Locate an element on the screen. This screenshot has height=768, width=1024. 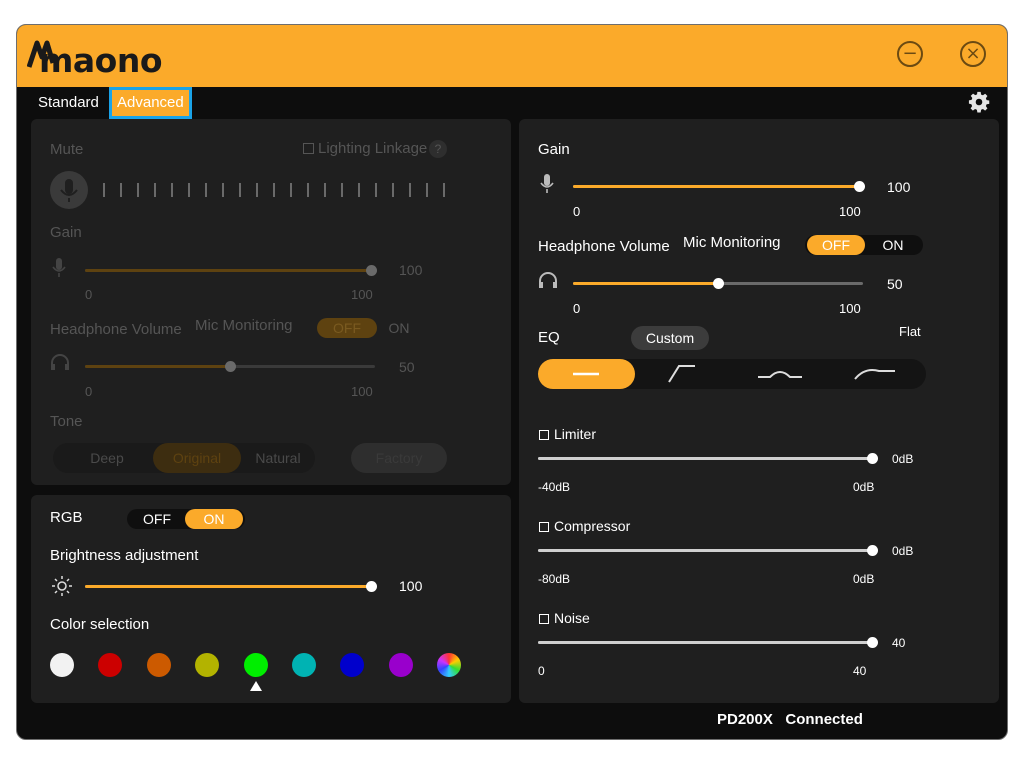
tone-selector: Deep Original Natural is located at coordinates (184, 458).